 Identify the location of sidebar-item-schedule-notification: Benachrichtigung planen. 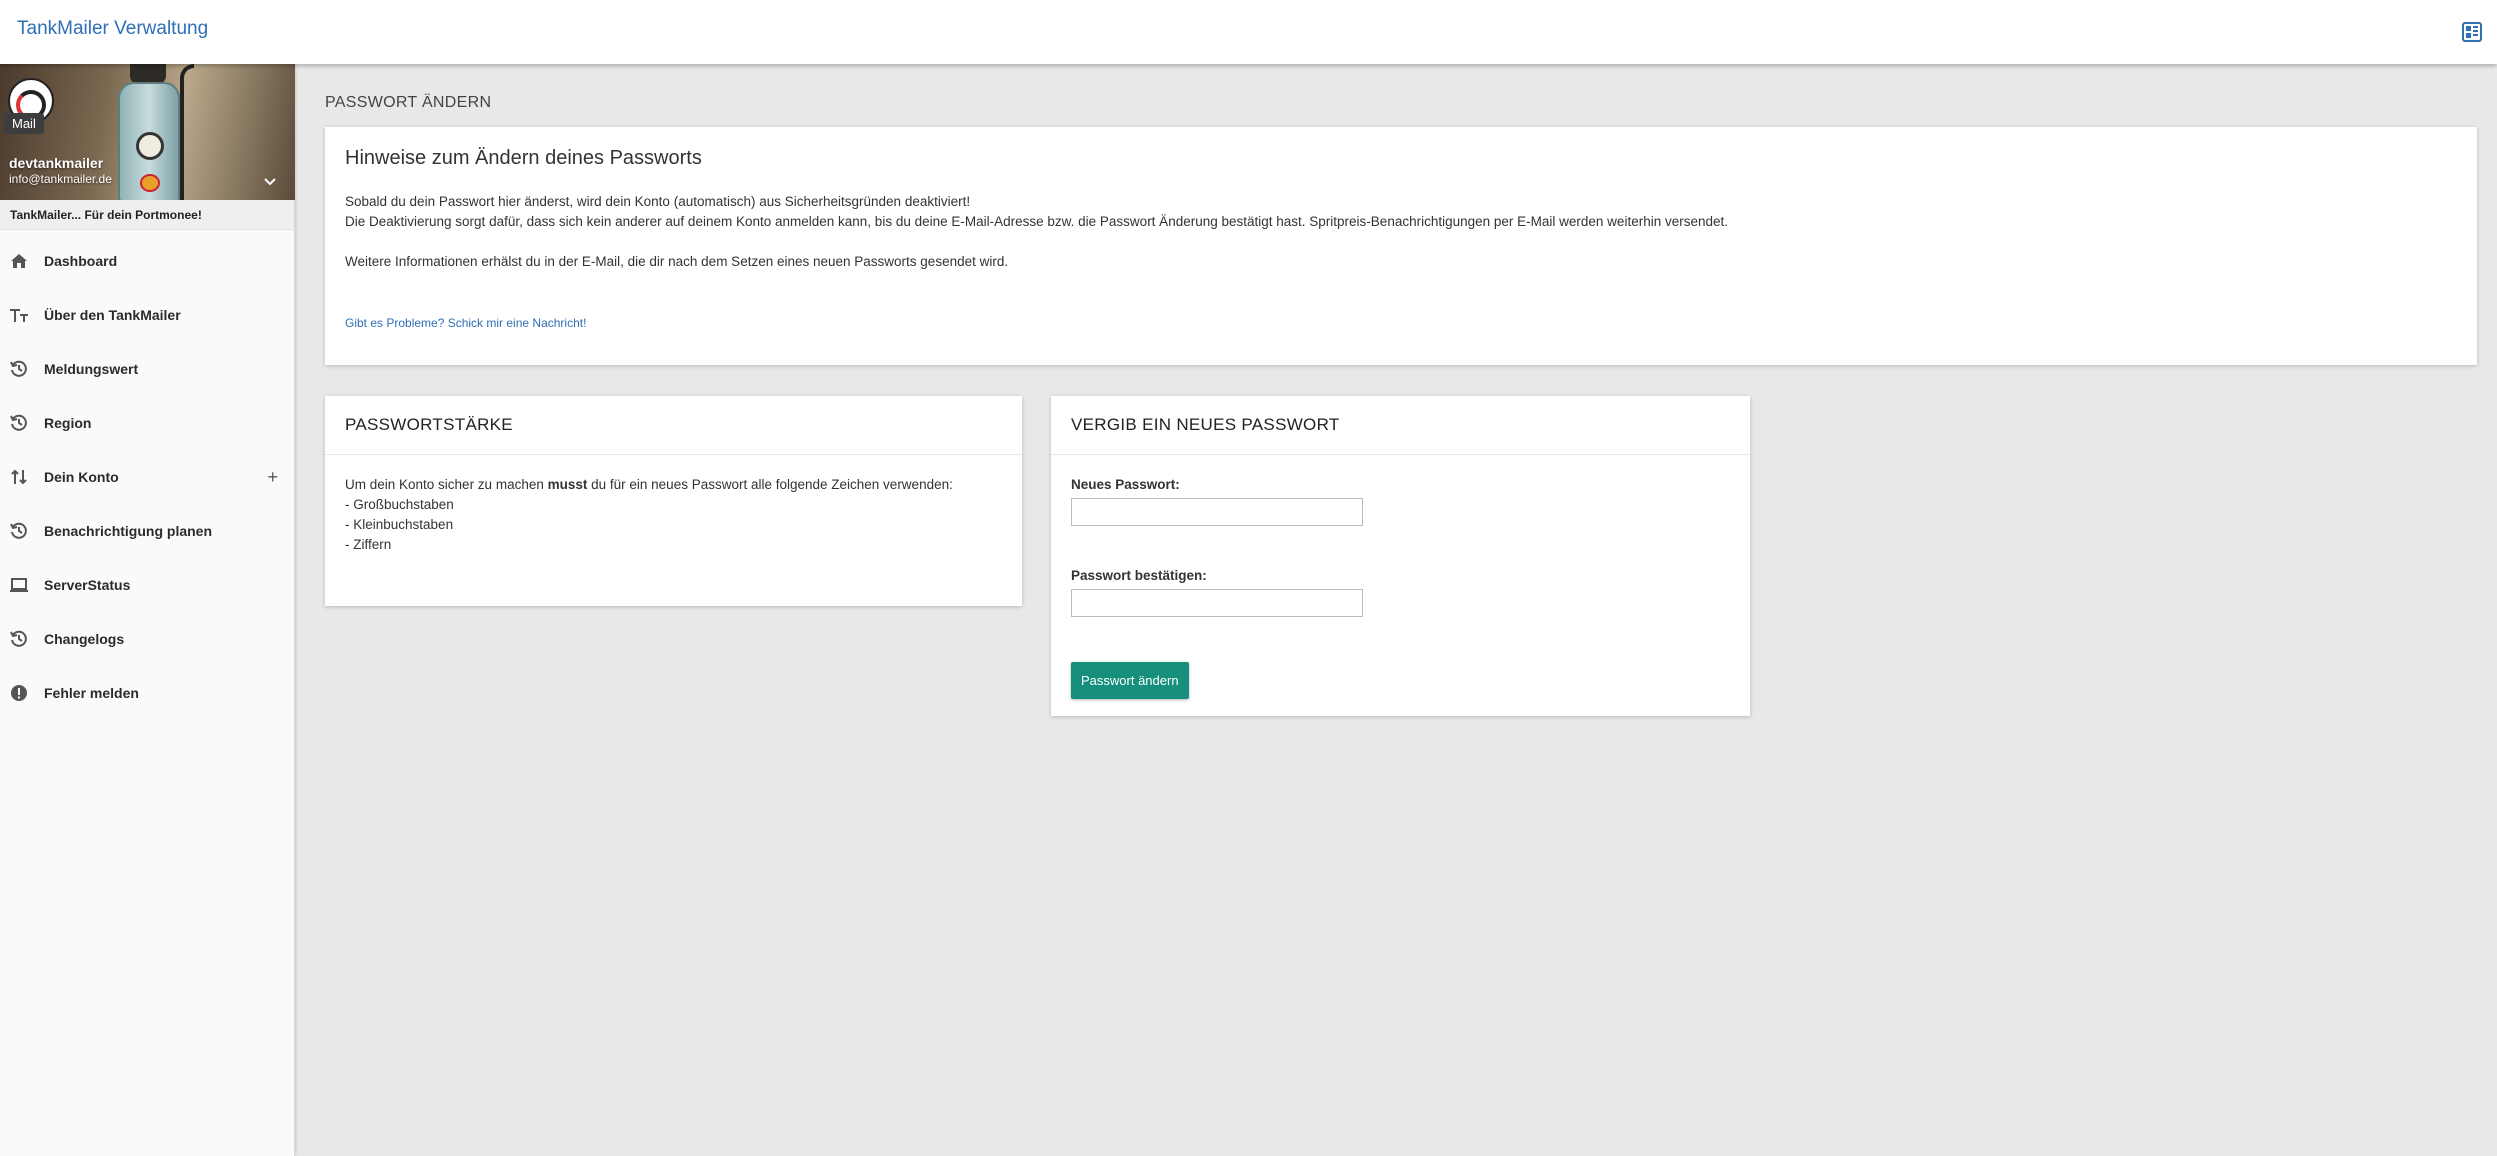
(147, 531).